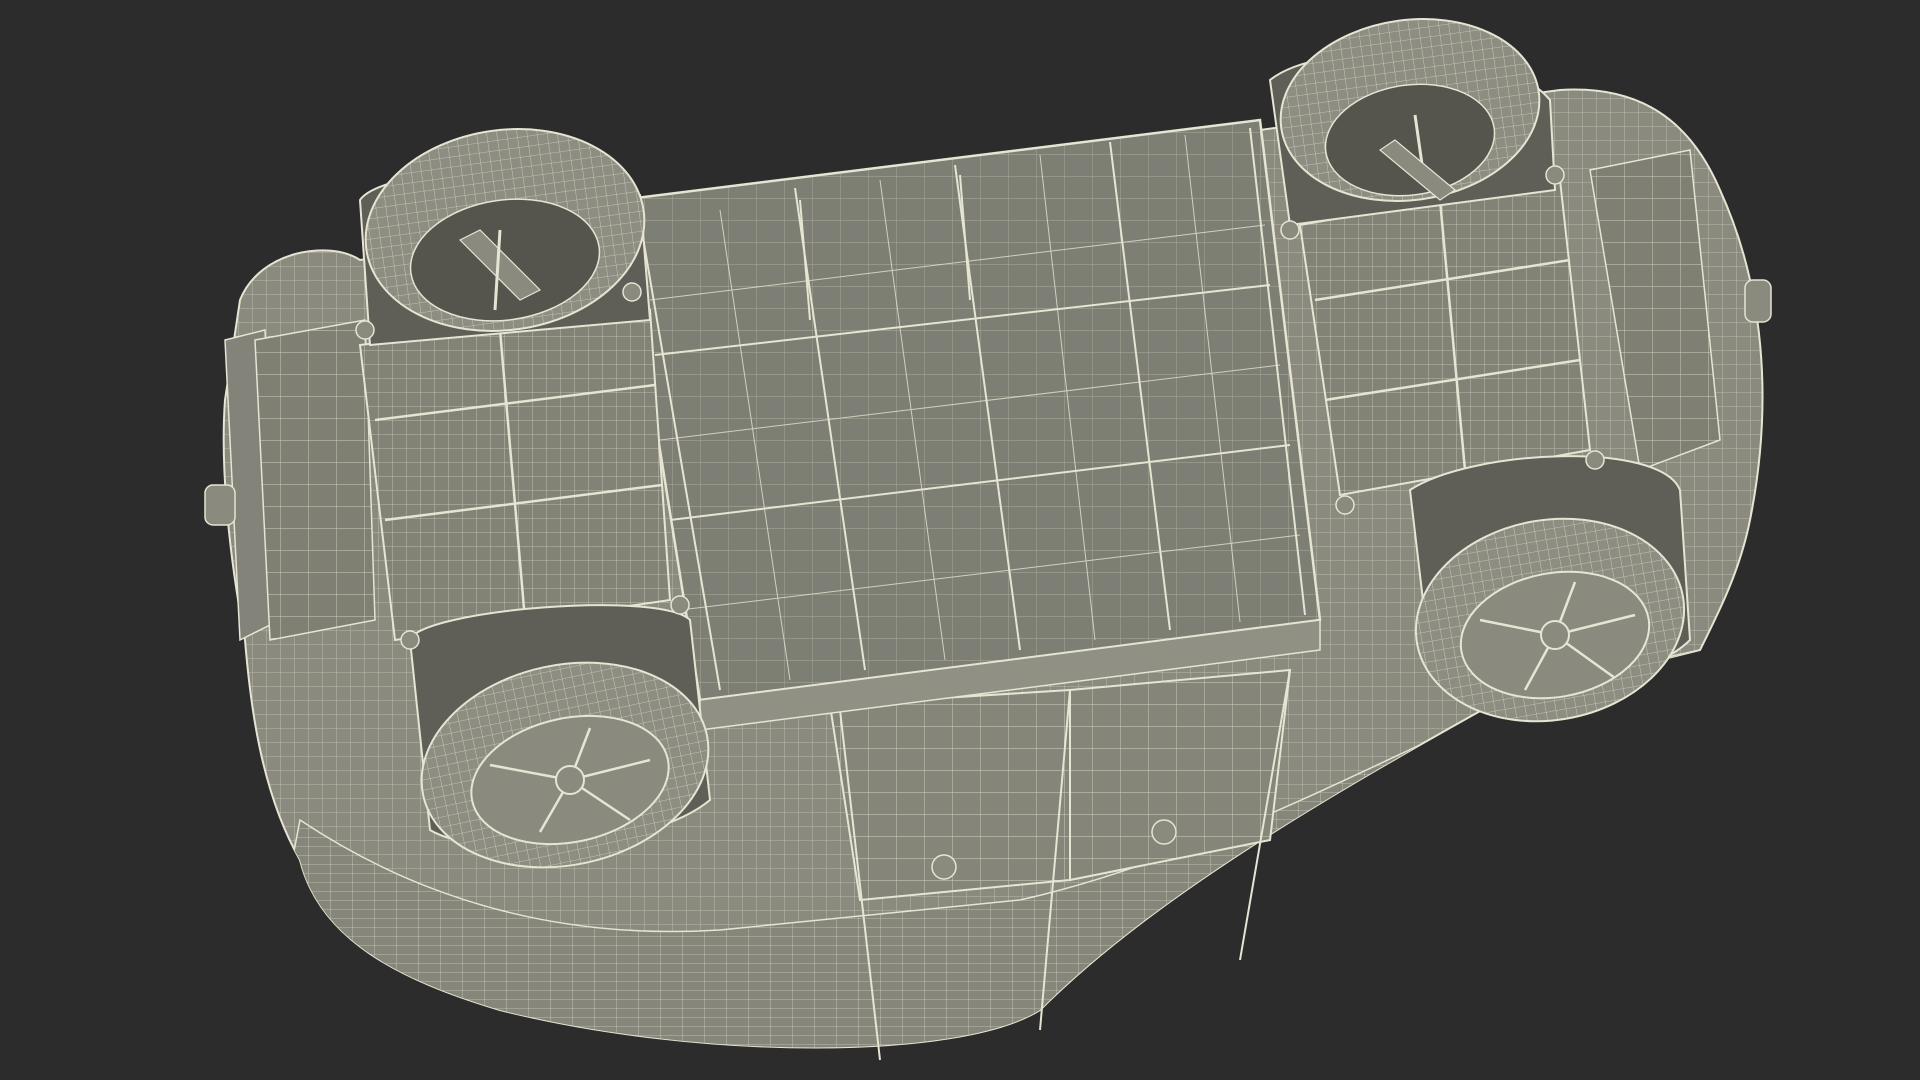  Describe the element at coordinates (1164, 832) in the screenshot. I see `door-handle-right` at that location.